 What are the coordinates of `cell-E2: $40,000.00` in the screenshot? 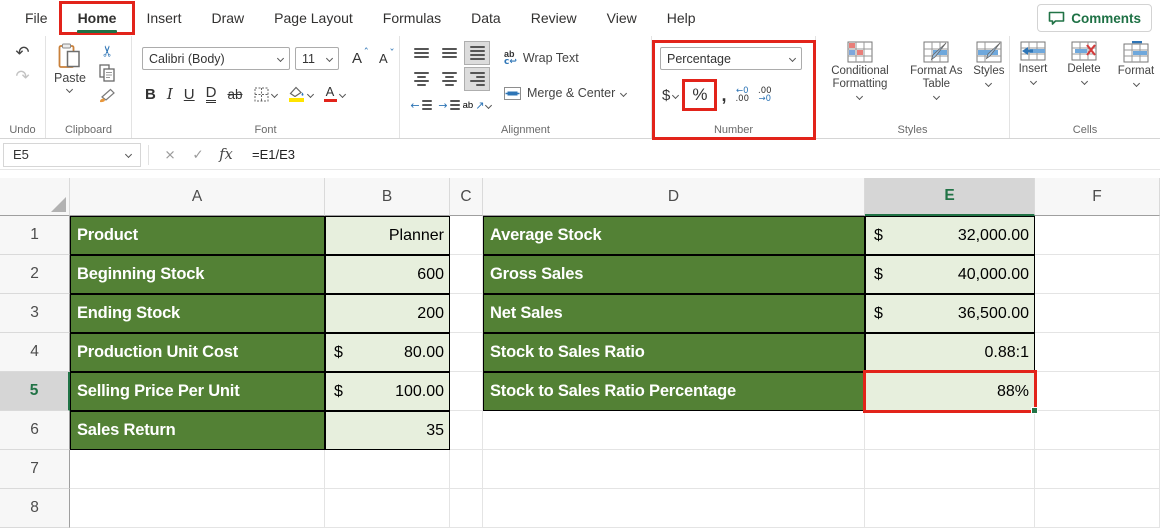 It's located at (950, 274).